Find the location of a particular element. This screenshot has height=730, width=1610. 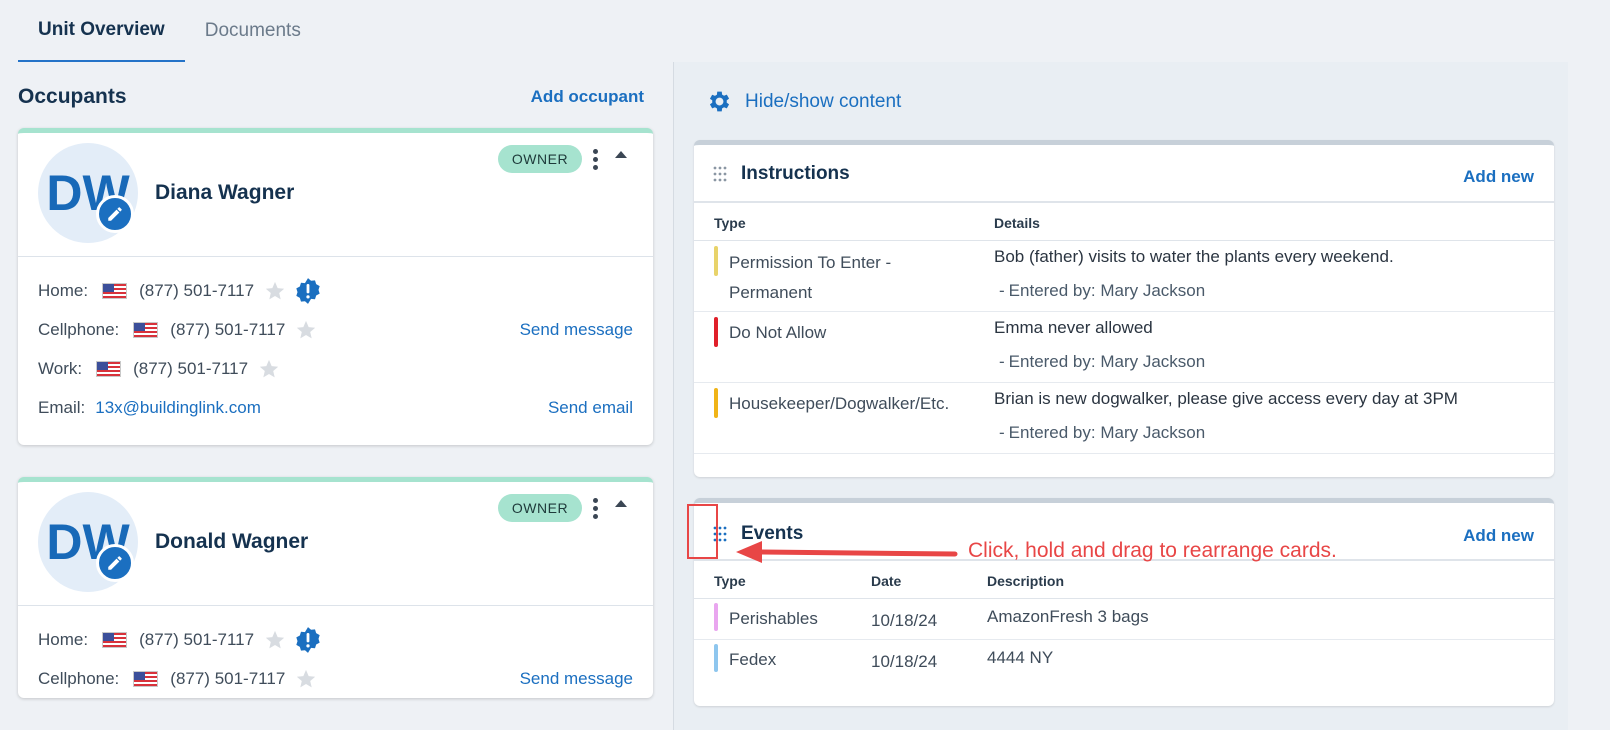

table-row: Fedex 10/18/24 4444 NY is located at coordinates (1124, 660).